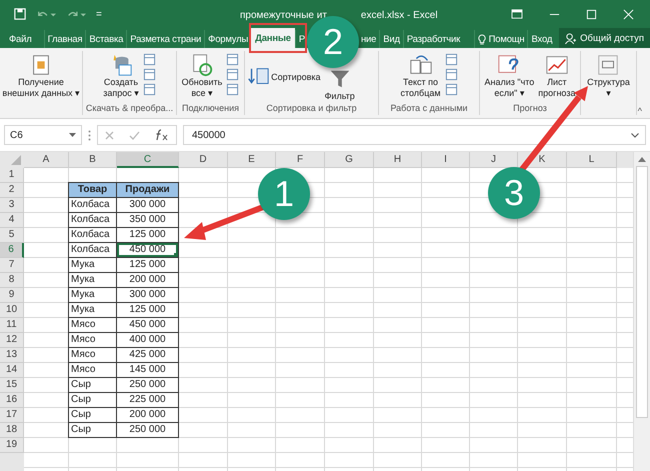 The height and width of the screenshot is (471, 650). Describe the element at coordinates (43, 135) in the screenshot. I see `name-box: C6` at that location.